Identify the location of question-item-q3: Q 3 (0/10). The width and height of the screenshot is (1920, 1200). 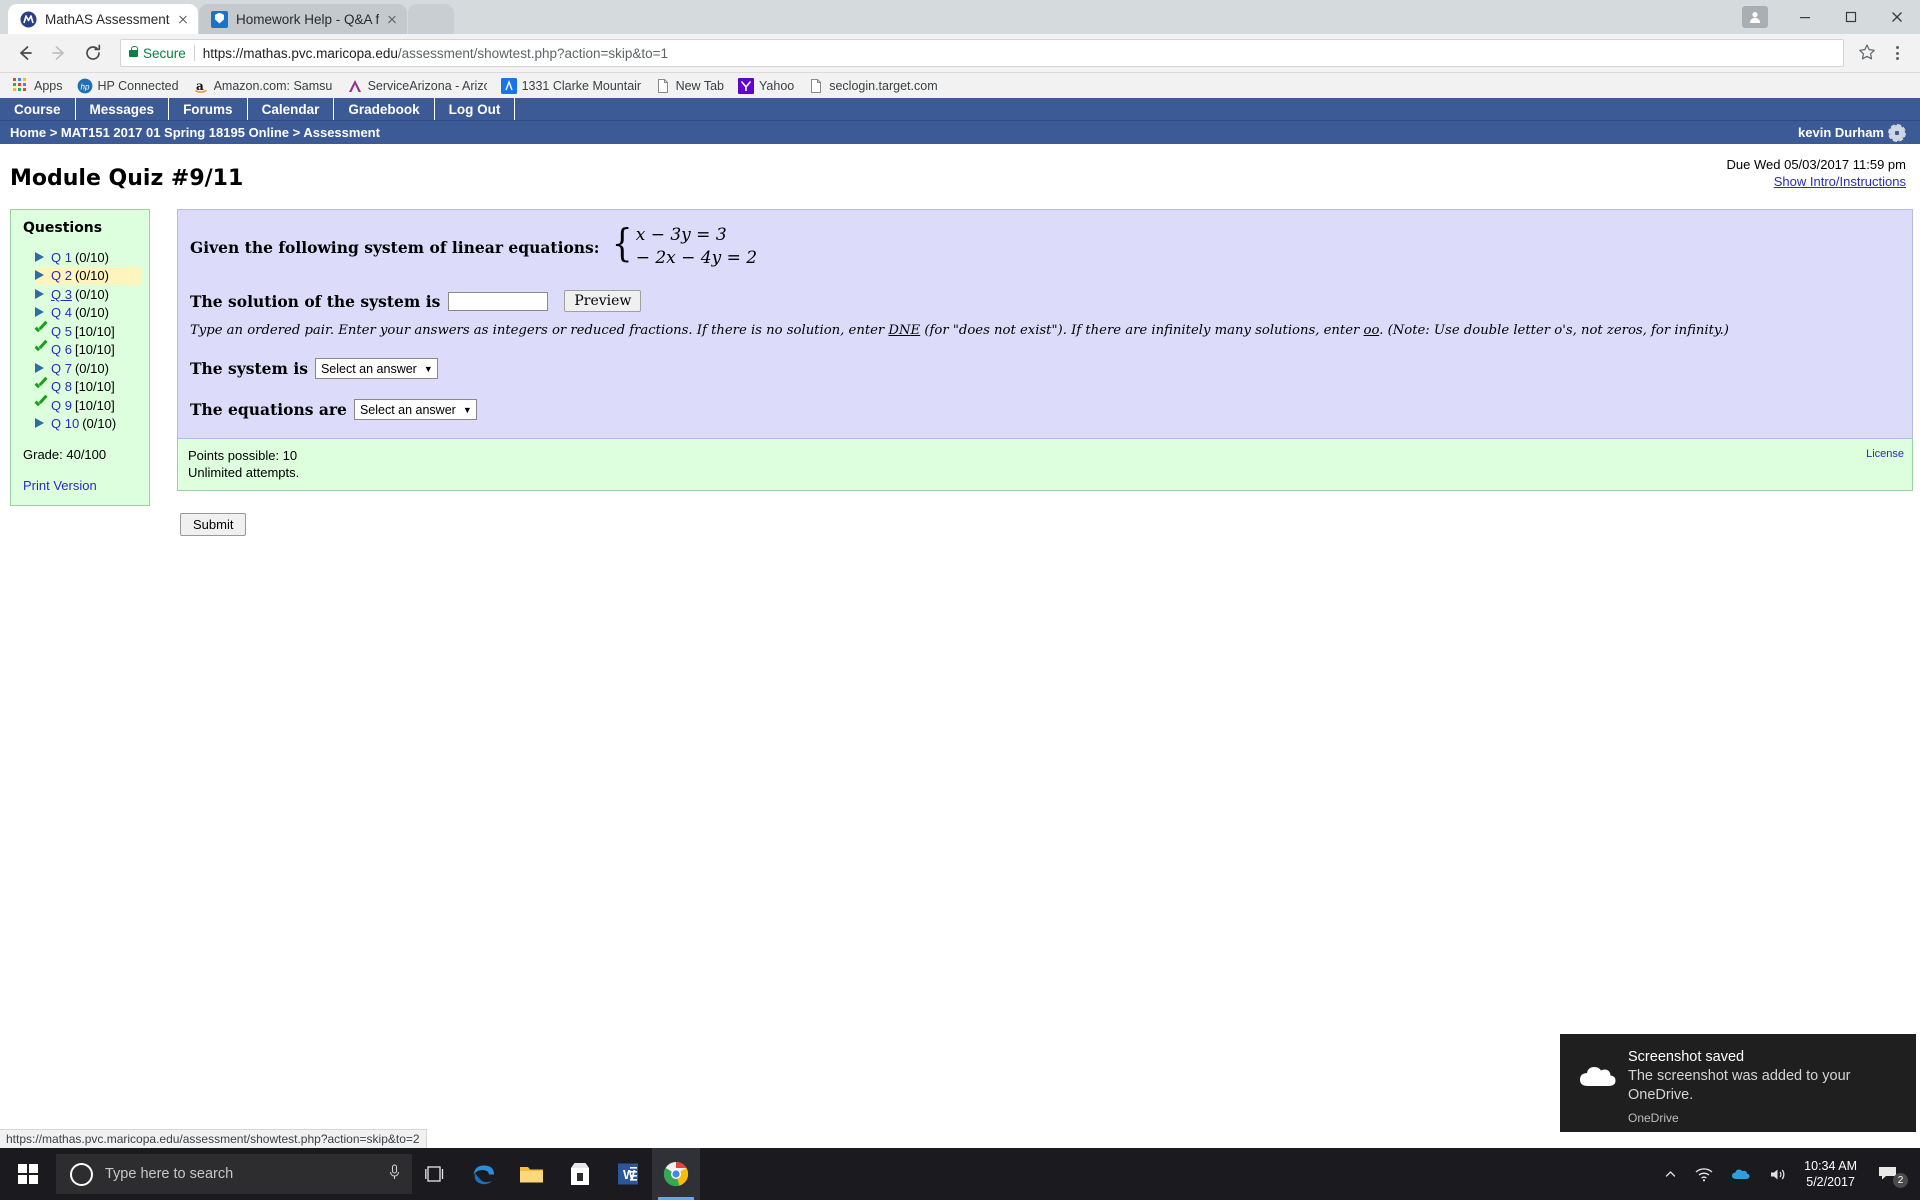
(88, 294).